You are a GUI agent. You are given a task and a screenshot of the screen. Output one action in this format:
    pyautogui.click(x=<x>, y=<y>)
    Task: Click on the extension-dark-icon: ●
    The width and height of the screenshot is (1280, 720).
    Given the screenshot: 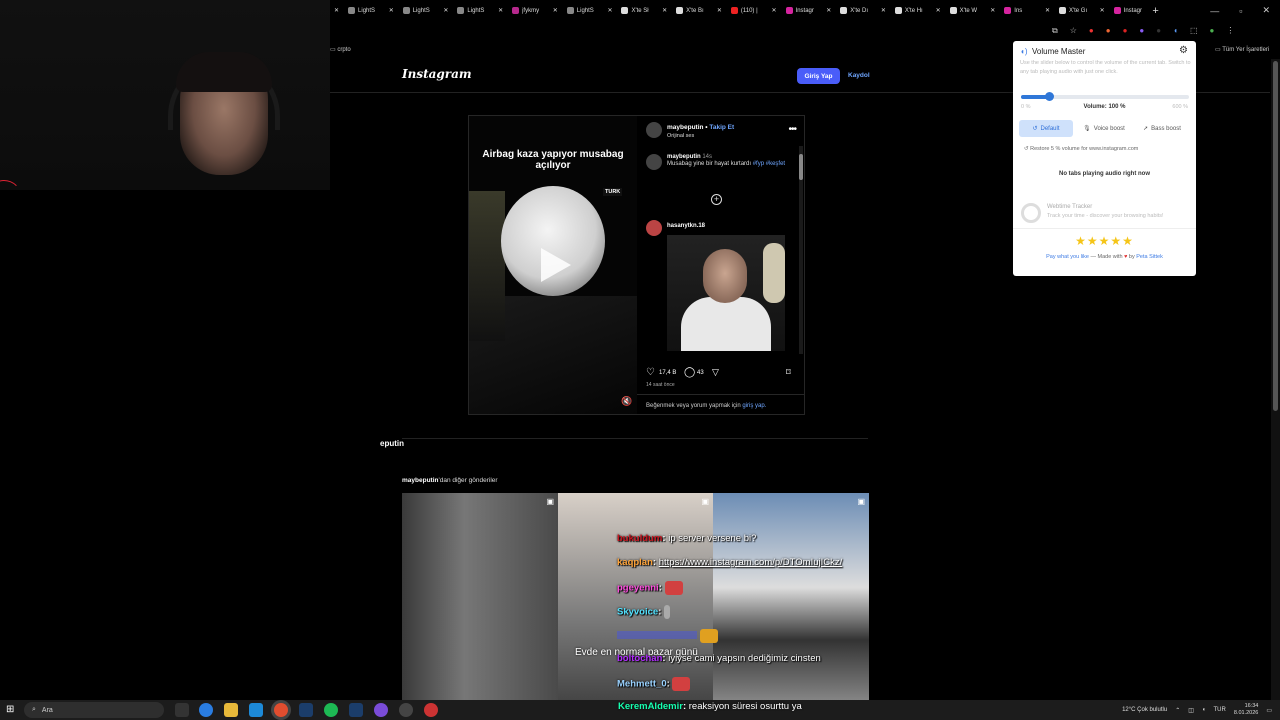 What is the action you would take?
    pyautogui.click(x=1158, y=31)
    